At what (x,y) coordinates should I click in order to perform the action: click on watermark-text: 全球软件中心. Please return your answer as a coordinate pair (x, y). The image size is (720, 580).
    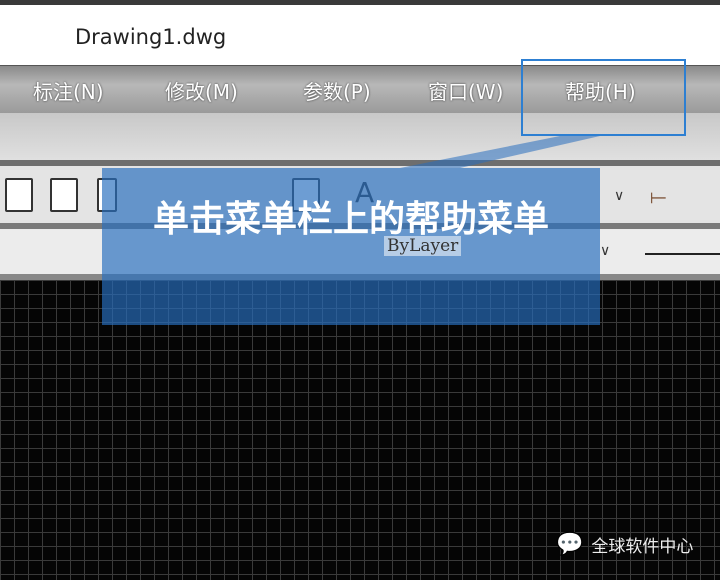
    Looking at the image, I should click on (642, 547).